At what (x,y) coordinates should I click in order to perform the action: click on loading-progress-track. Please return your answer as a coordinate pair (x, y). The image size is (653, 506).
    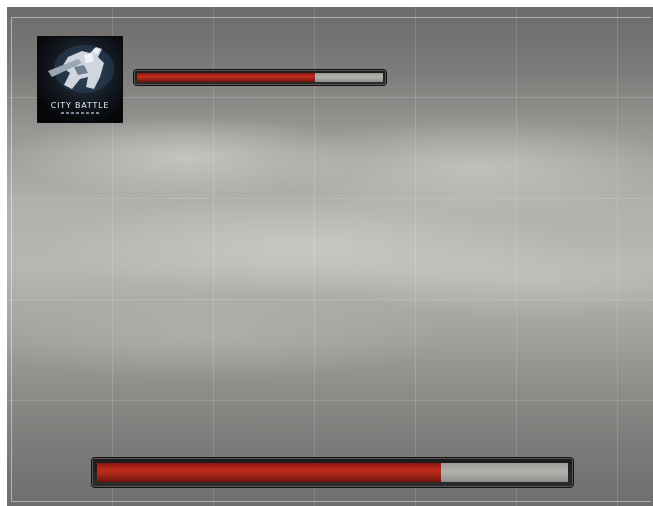
    Looking at the image, I should click on (332, 472).